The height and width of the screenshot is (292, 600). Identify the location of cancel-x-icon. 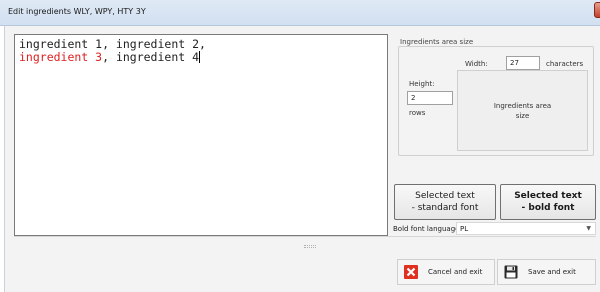
(411, 272).